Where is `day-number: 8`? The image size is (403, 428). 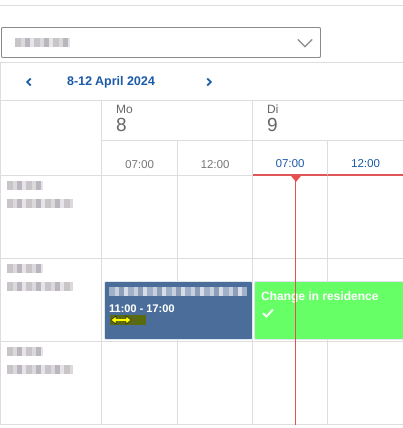
day-number: 8 is located at coordinates (122, 126).